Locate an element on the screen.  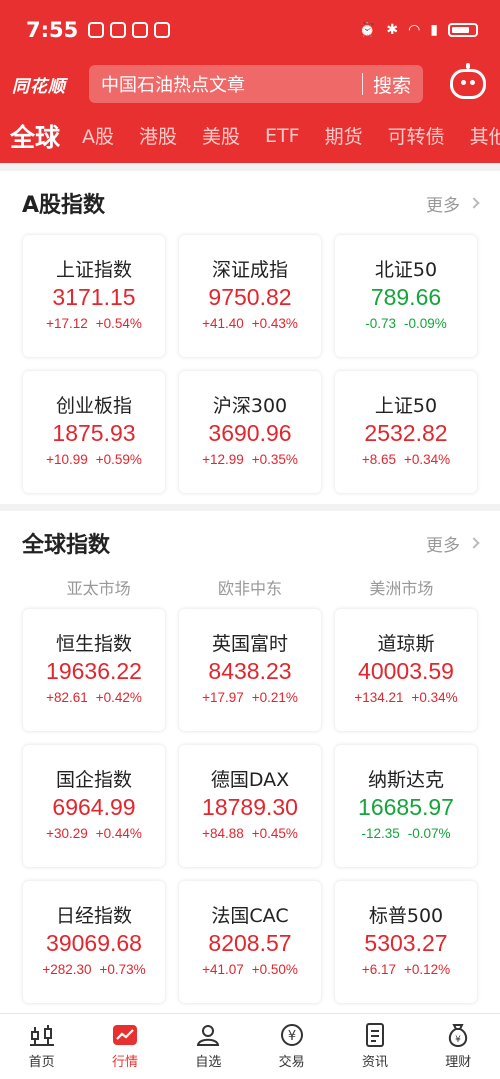
index-name: 创业板指 is located at coordinates (93, 406).